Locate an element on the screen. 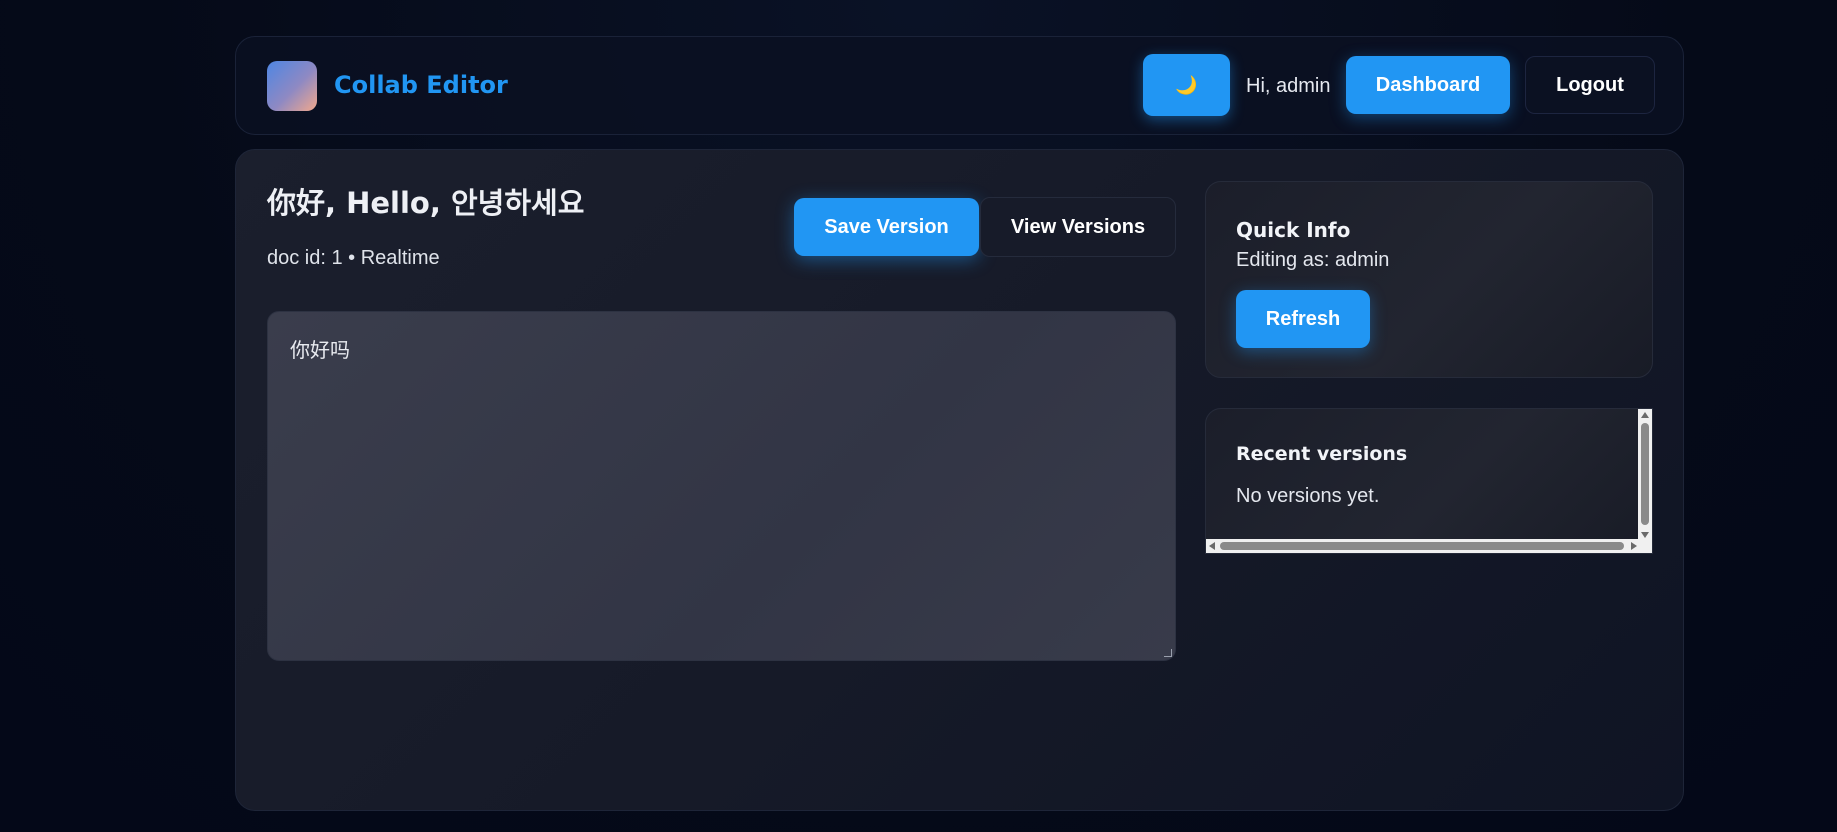 The image size is (1837, 832). scroll-up-arrow-icon is located at coordinates (1645, 415).